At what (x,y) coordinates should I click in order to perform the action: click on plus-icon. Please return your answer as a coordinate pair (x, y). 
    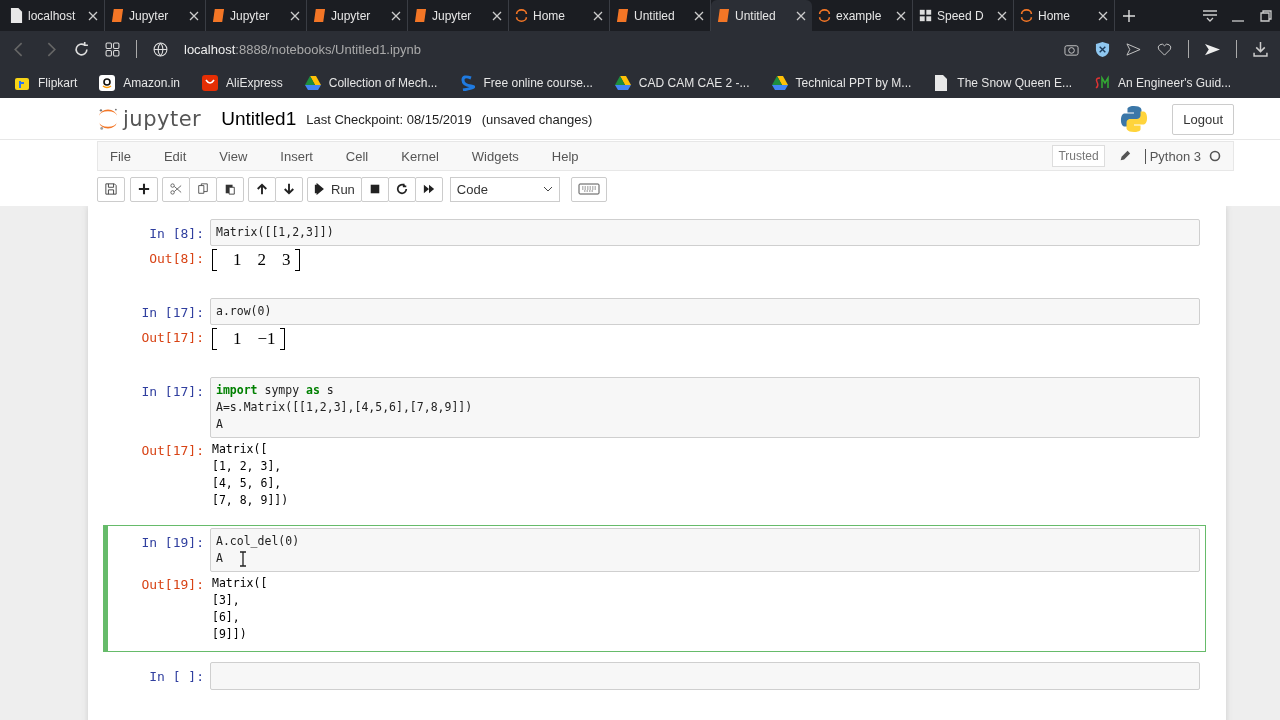
    Looking at the image, I should click on (144, 189).